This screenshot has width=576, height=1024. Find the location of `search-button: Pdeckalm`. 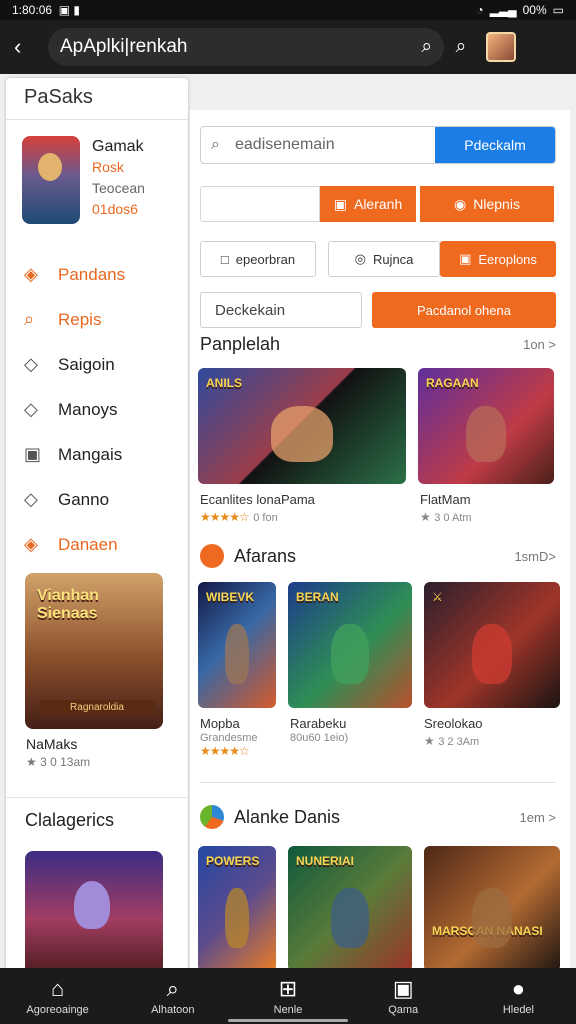

search-button: Pdeckalm is located at coordinates (495, 145).